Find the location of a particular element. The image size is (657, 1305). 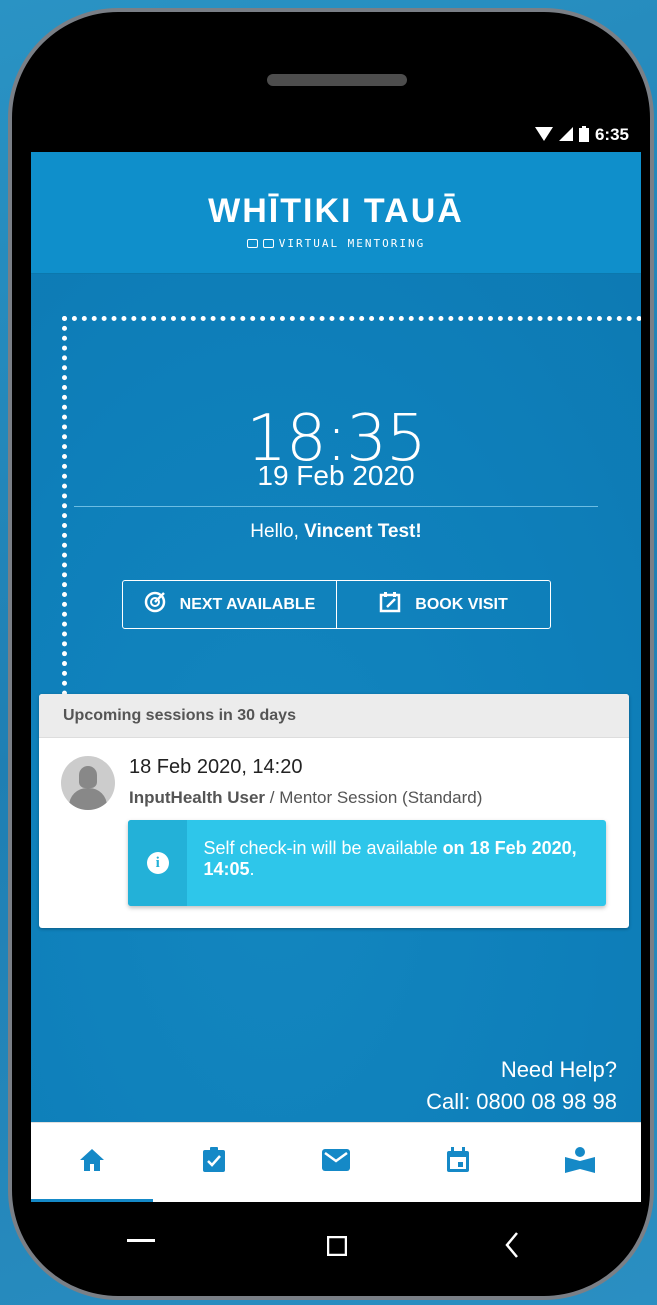

status-bar: 6:35 is located at coordinates (336, 135).